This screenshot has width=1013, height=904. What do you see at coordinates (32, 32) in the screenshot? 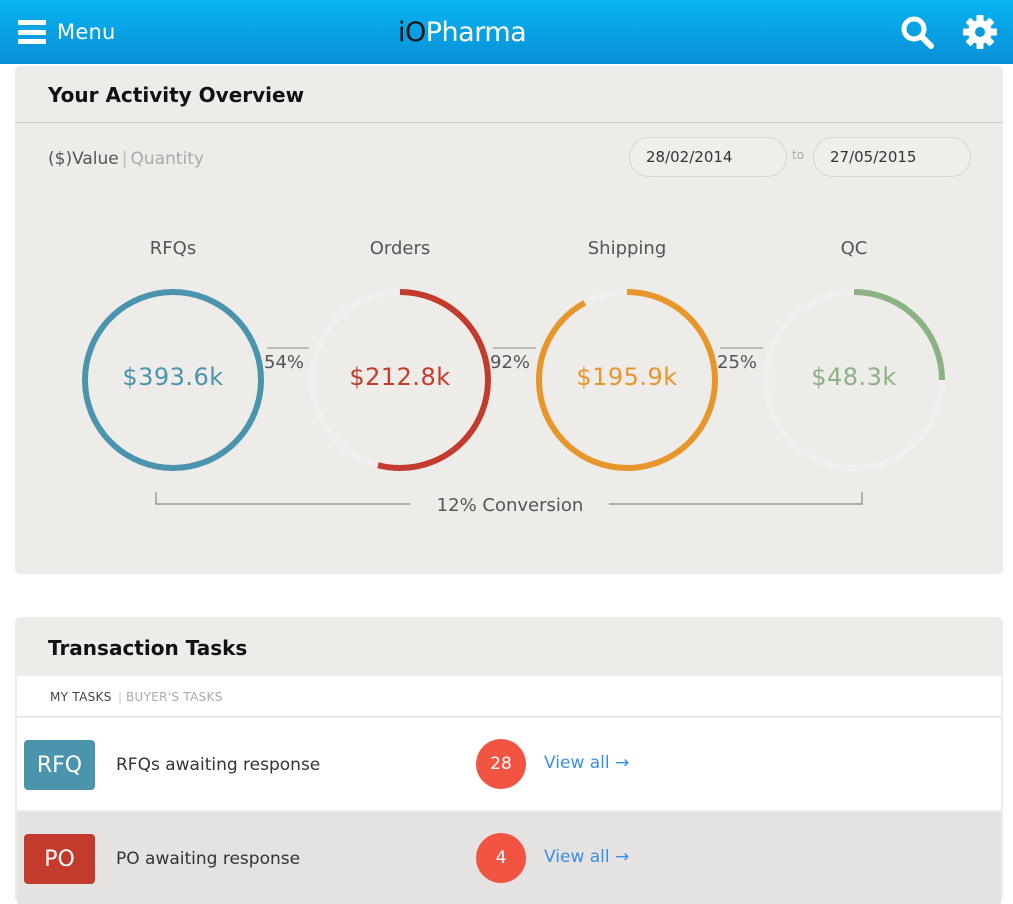
I see `hamburger-icon` at bounding box center [32, 32].